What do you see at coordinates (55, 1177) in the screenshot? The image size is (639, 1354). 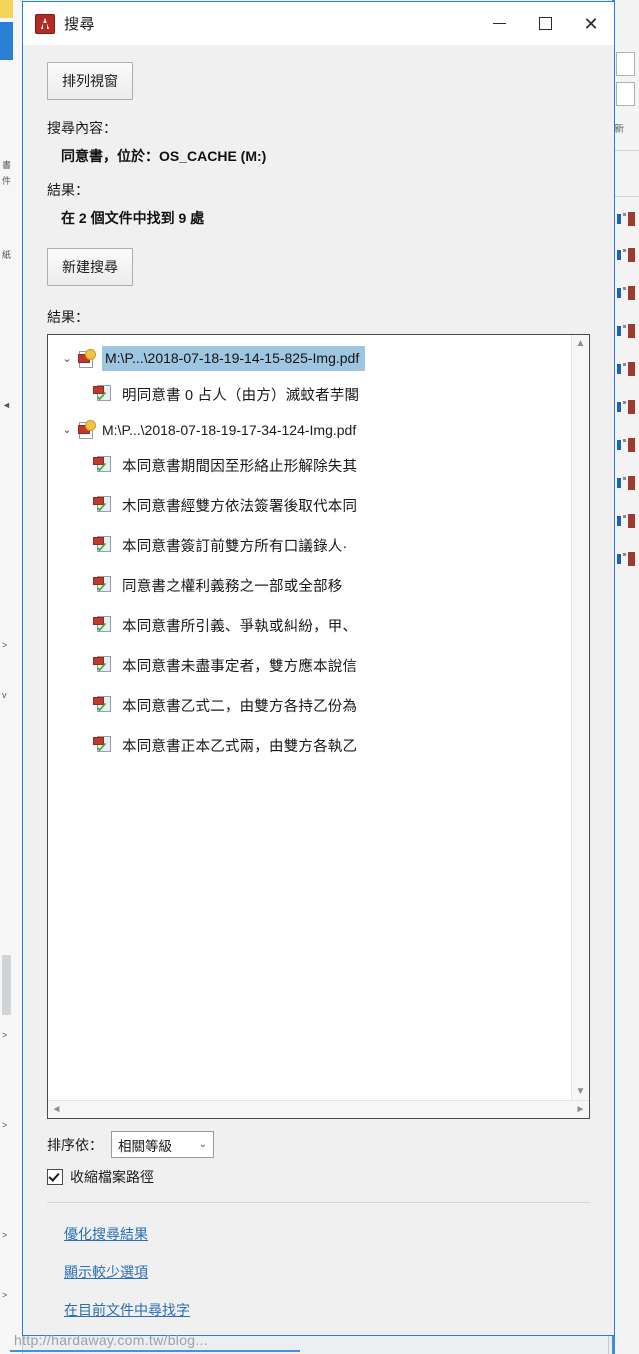 I see `collapse-path-checkbox` at bounding box center [55, 1177].